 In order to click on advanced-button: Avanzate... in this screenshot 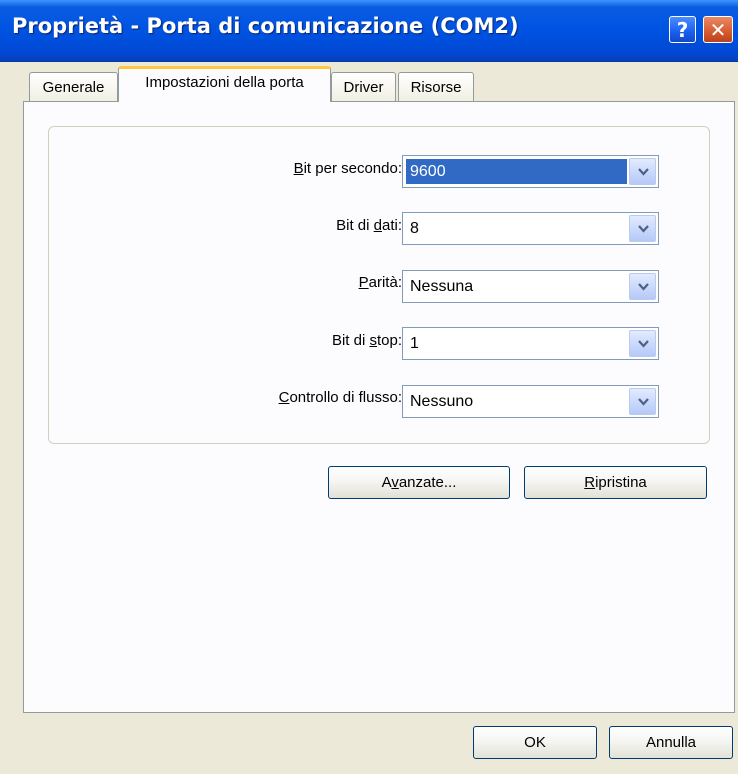, I will do `click(419, 482)`.